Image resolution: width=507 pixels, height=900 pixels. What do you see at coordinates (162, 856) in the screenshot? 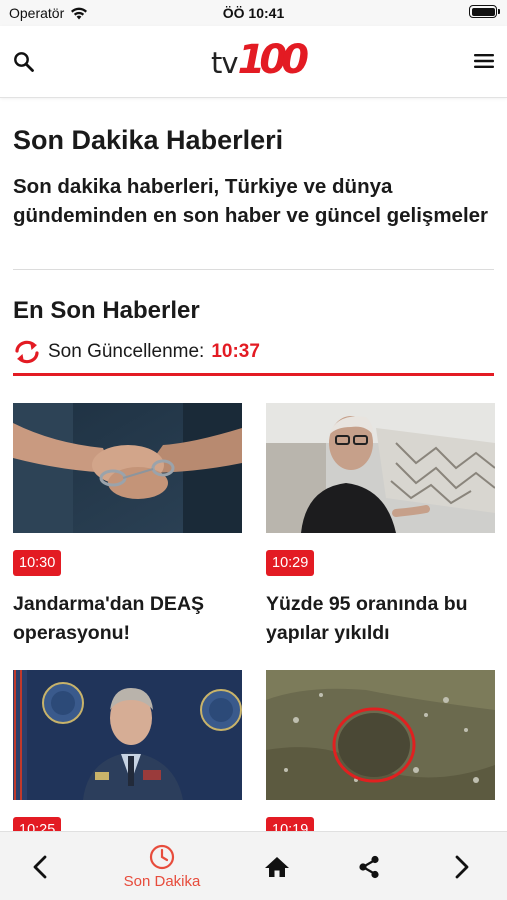
I see `clock-icon` at bounding box center [162, 856].